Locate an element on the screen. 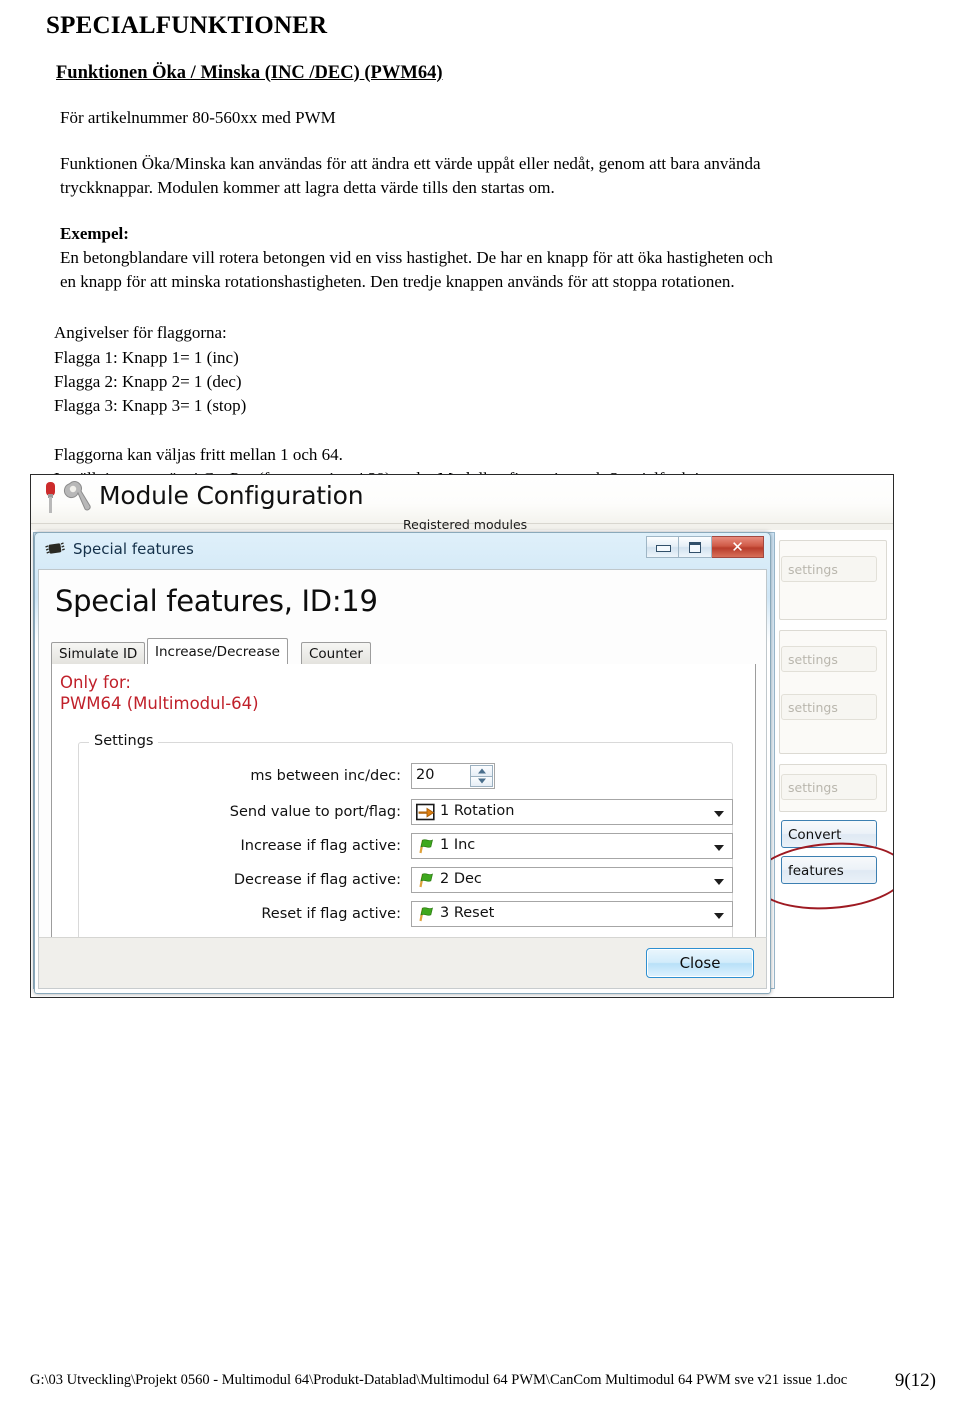 This screenshot has height=1407, width=960. send-value-text: 1 Rotation is located at coordinates (477, 811).